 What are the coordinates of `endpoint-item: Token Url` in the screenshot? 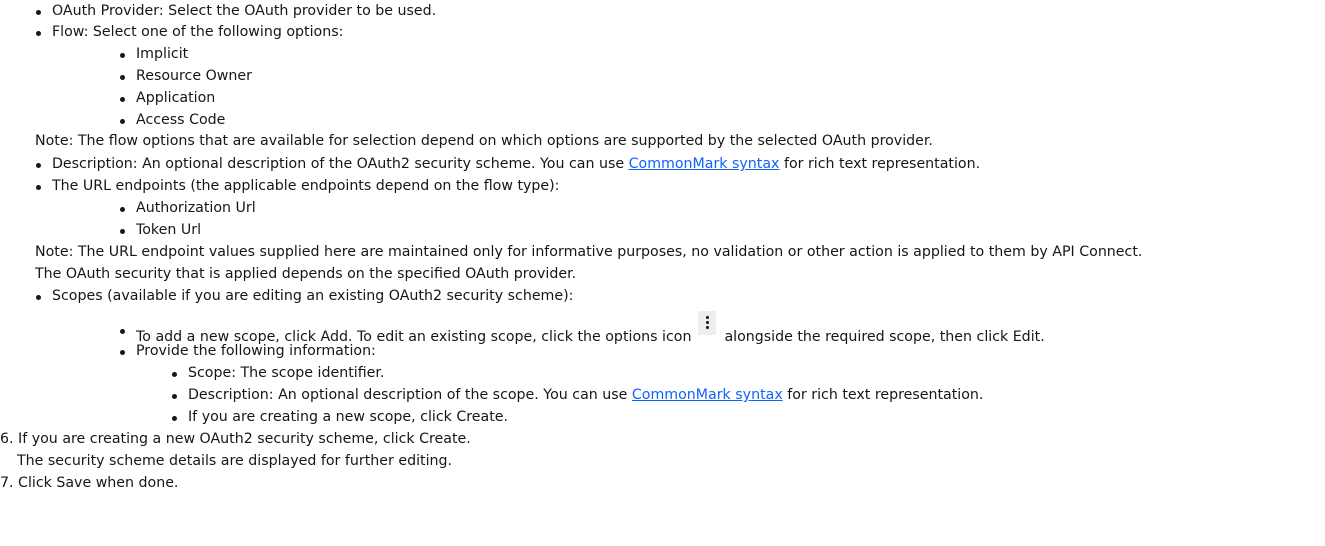 It's located at (168, 230).